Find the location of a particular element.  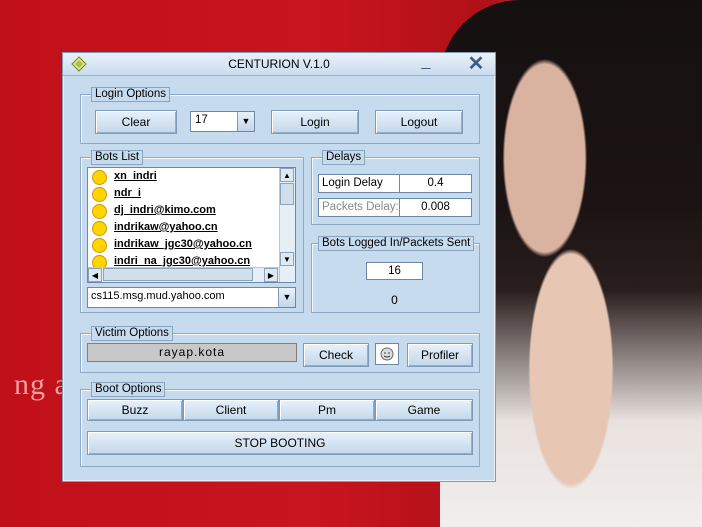

server-dropdown: cs115.msg.mud.yahoo.com ▼ is located at coordinates (191, 297).